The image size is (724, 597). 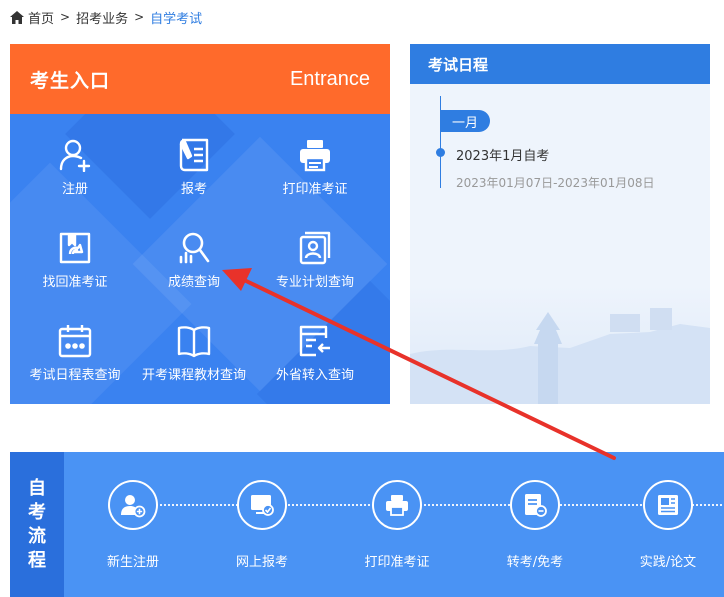 What do you see at coordinates (194, 173) in the screenshot?
I see `entrance-apply: 报考` at bounding box center [194, 173].